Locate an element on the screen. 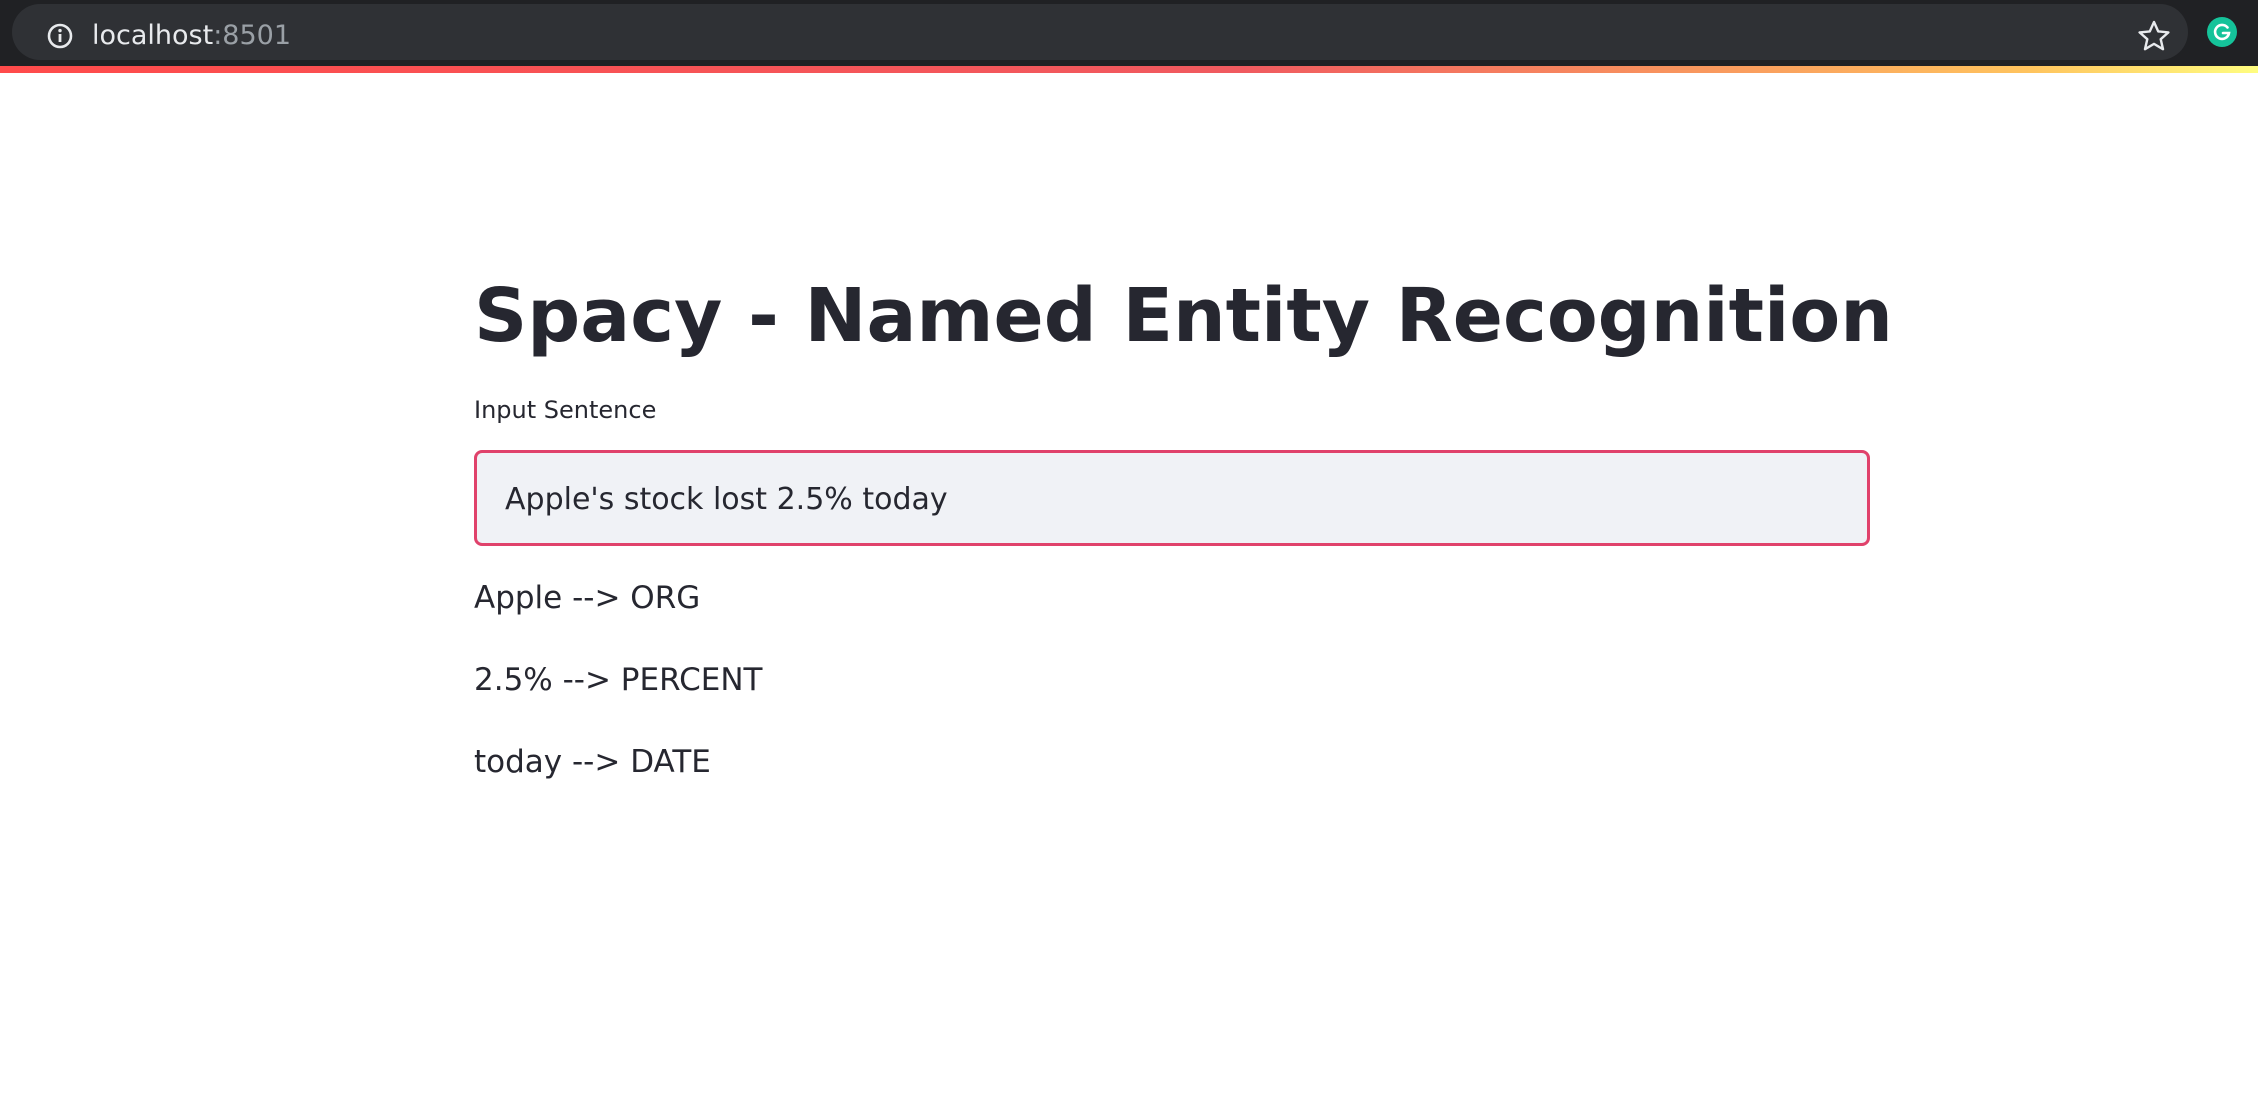 Image resolution: width=2258 pixels, height=1094 pixels. entity-result: 2.5% --> PERCENT is located at coordinates (618, 680).